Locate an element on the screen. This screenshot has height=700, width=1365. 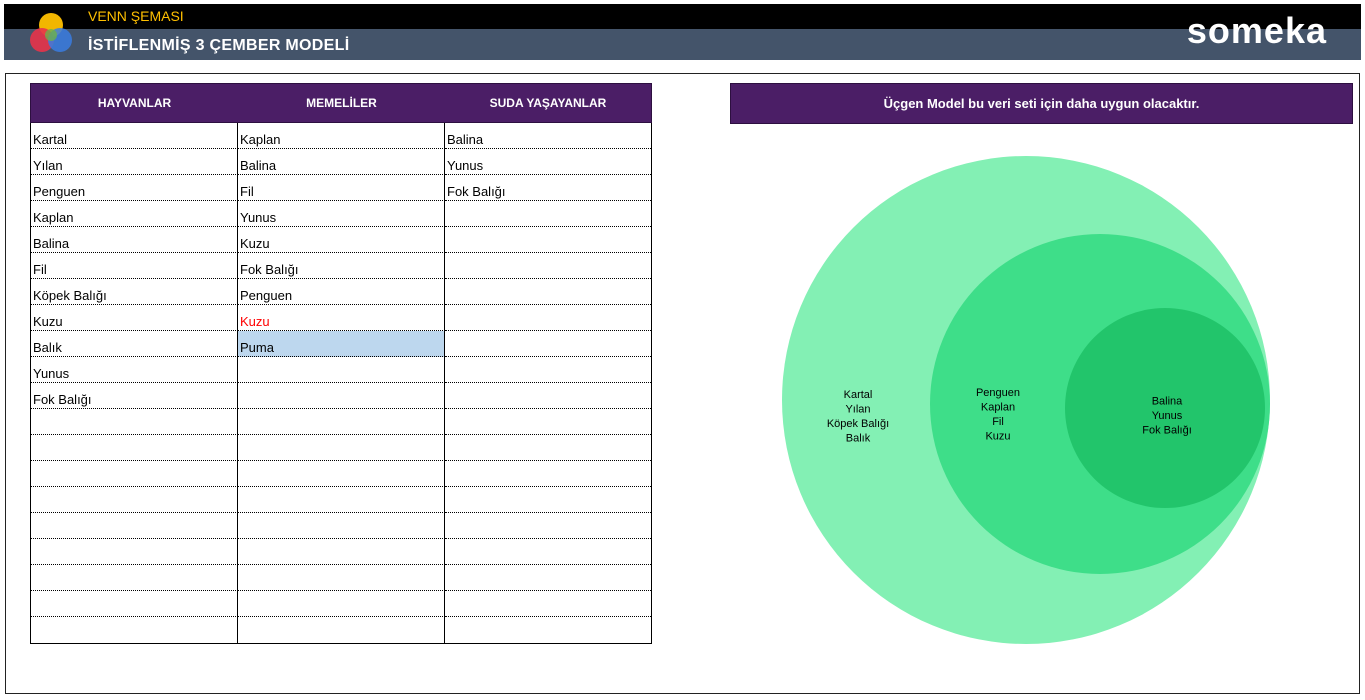
venn-item-label: Kuzu is located at coordinates (997, 437).